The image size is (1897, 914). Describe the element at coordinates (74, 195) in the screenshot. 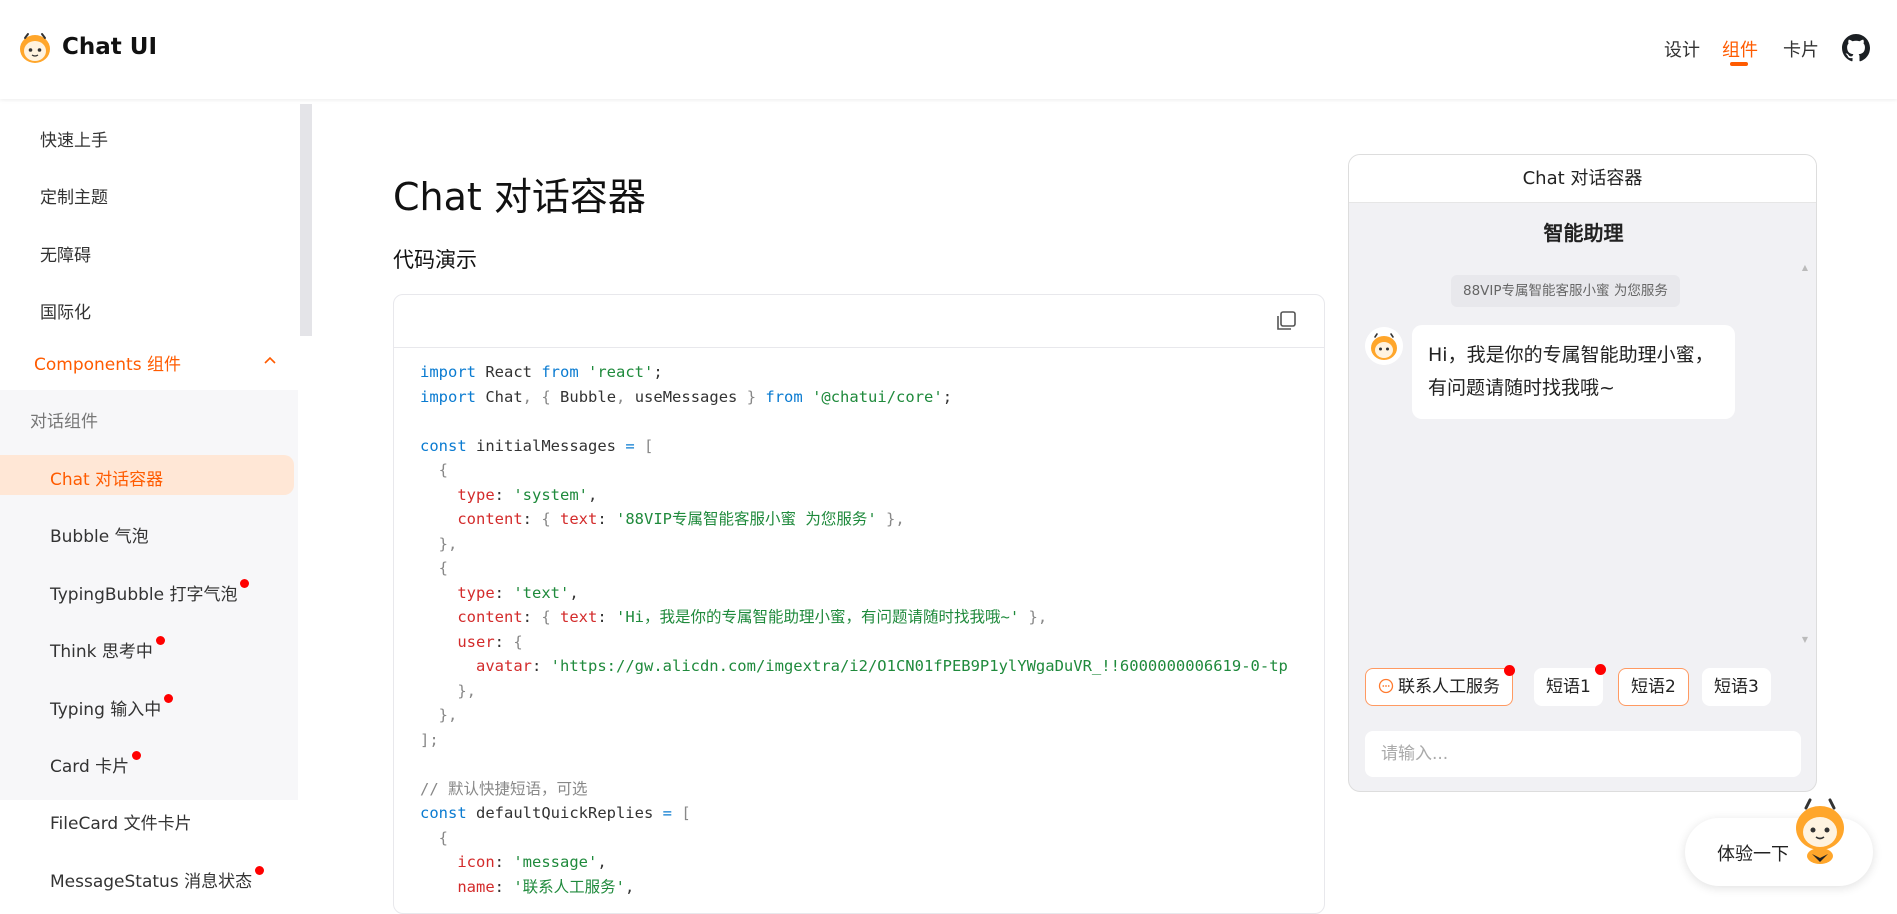

I see `sidebar-item-theme: 定制主题` at that location.